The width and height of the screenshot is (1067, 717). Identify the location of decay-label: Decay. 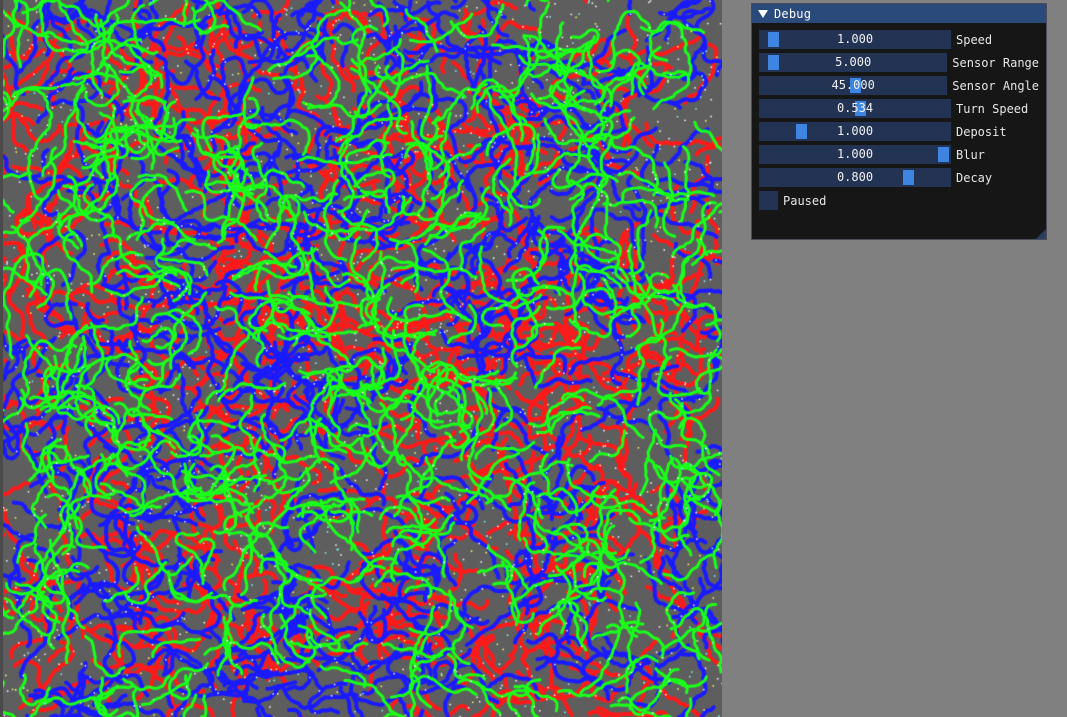
(974, 177).